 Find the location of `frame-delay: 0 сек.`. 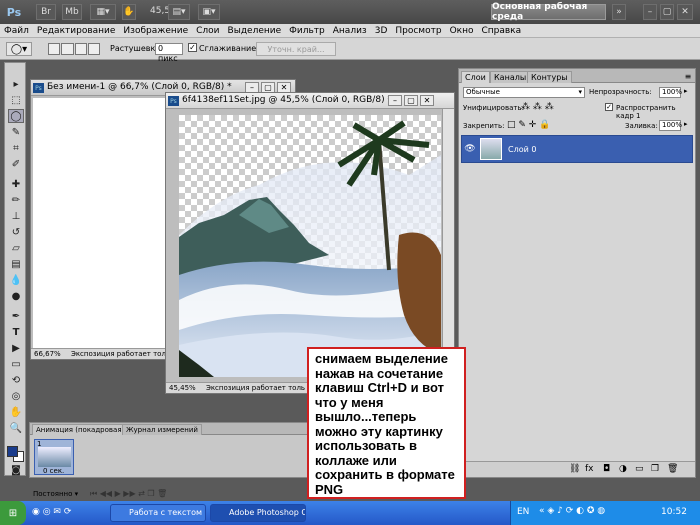

frame-delay: 0 сек. is located at coordinates (53, 471).